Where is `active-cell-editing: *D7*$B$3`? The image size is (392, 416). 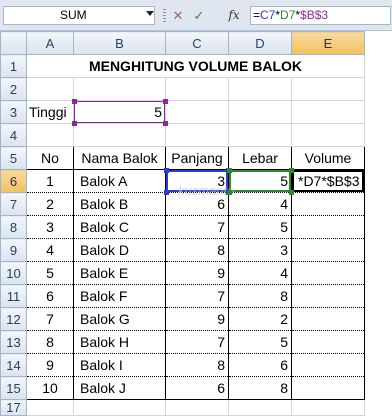 active-cell-editing: *D7*$B$3 is located at coordinates (328, 181).